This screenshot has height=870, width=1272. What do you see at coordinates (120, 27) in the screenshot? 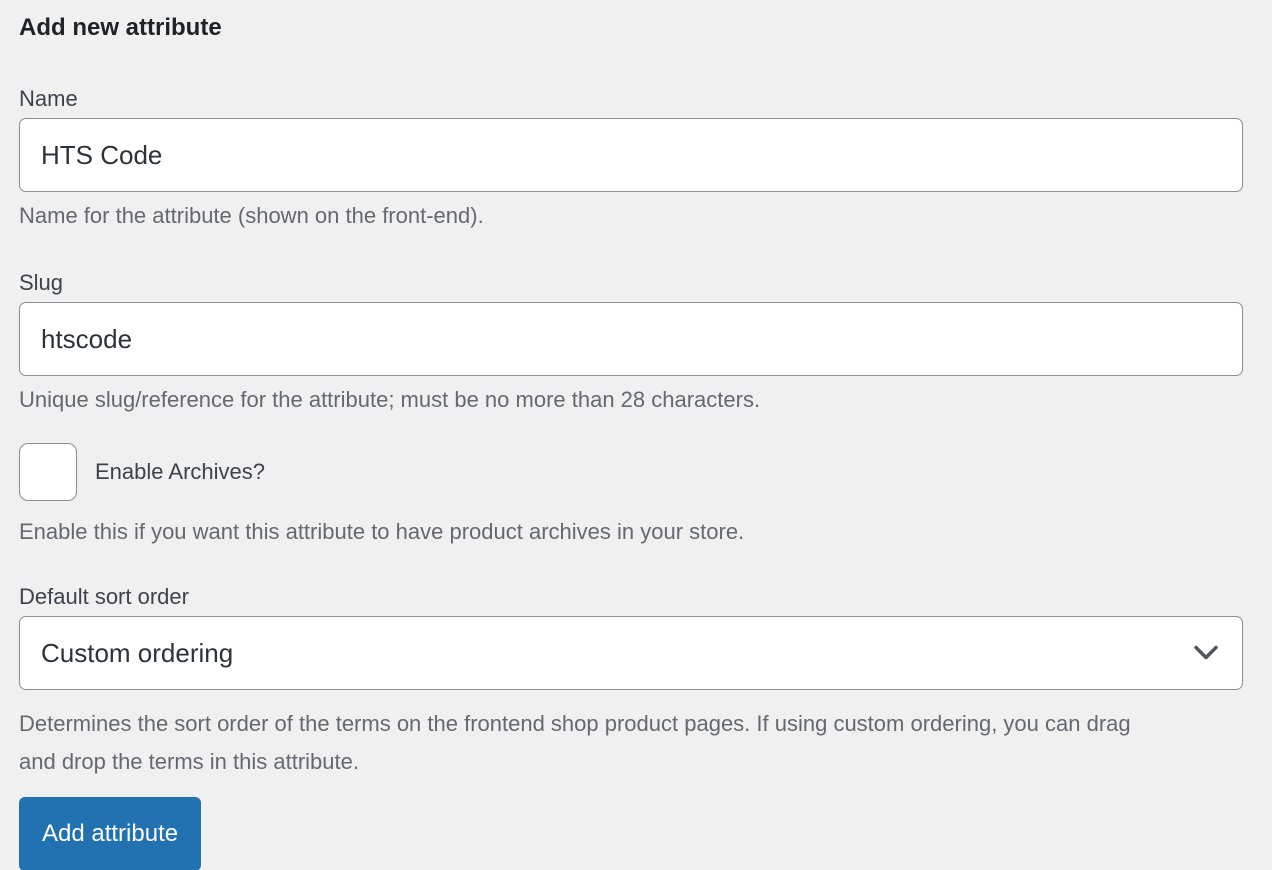
I see `form-title: Add new attribute` at bounding box center [120, 27].